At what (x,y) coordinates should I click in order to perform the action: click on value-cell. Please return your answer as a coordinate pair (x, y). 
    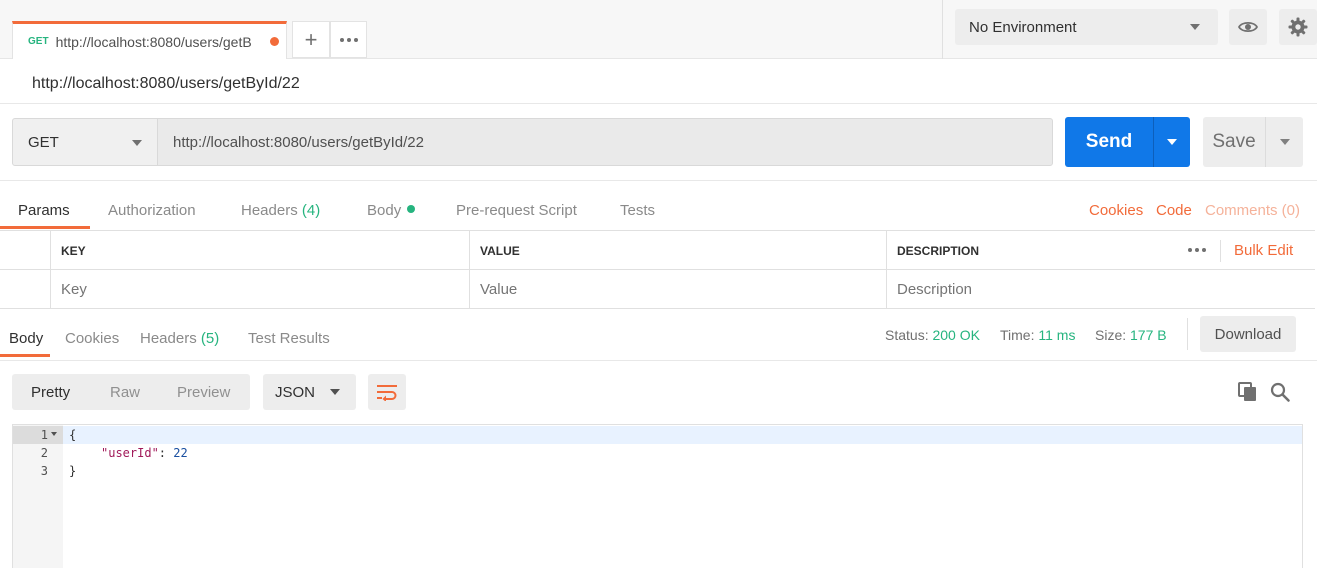
    Looking at the image, I should click on (677, 289).